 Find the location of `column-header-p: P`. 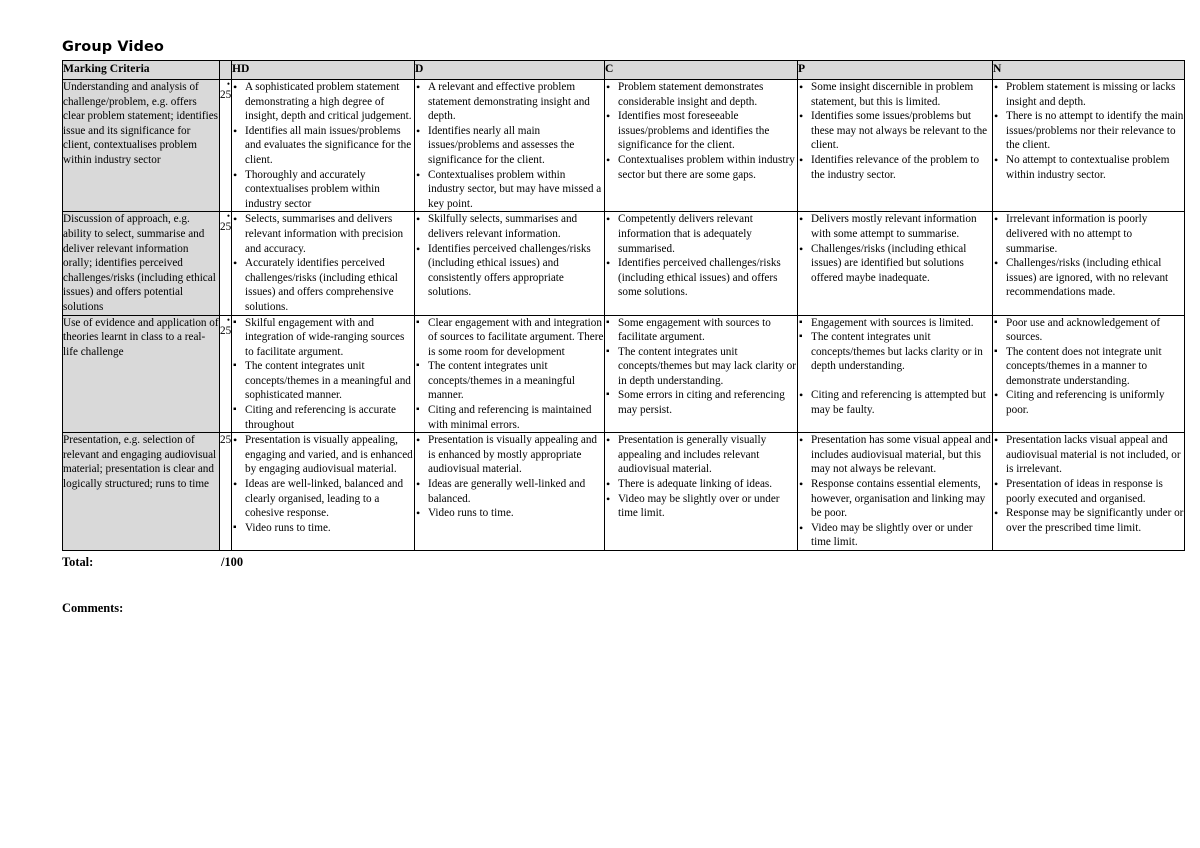

column-header-p: P is located at coordinates (895, 70).